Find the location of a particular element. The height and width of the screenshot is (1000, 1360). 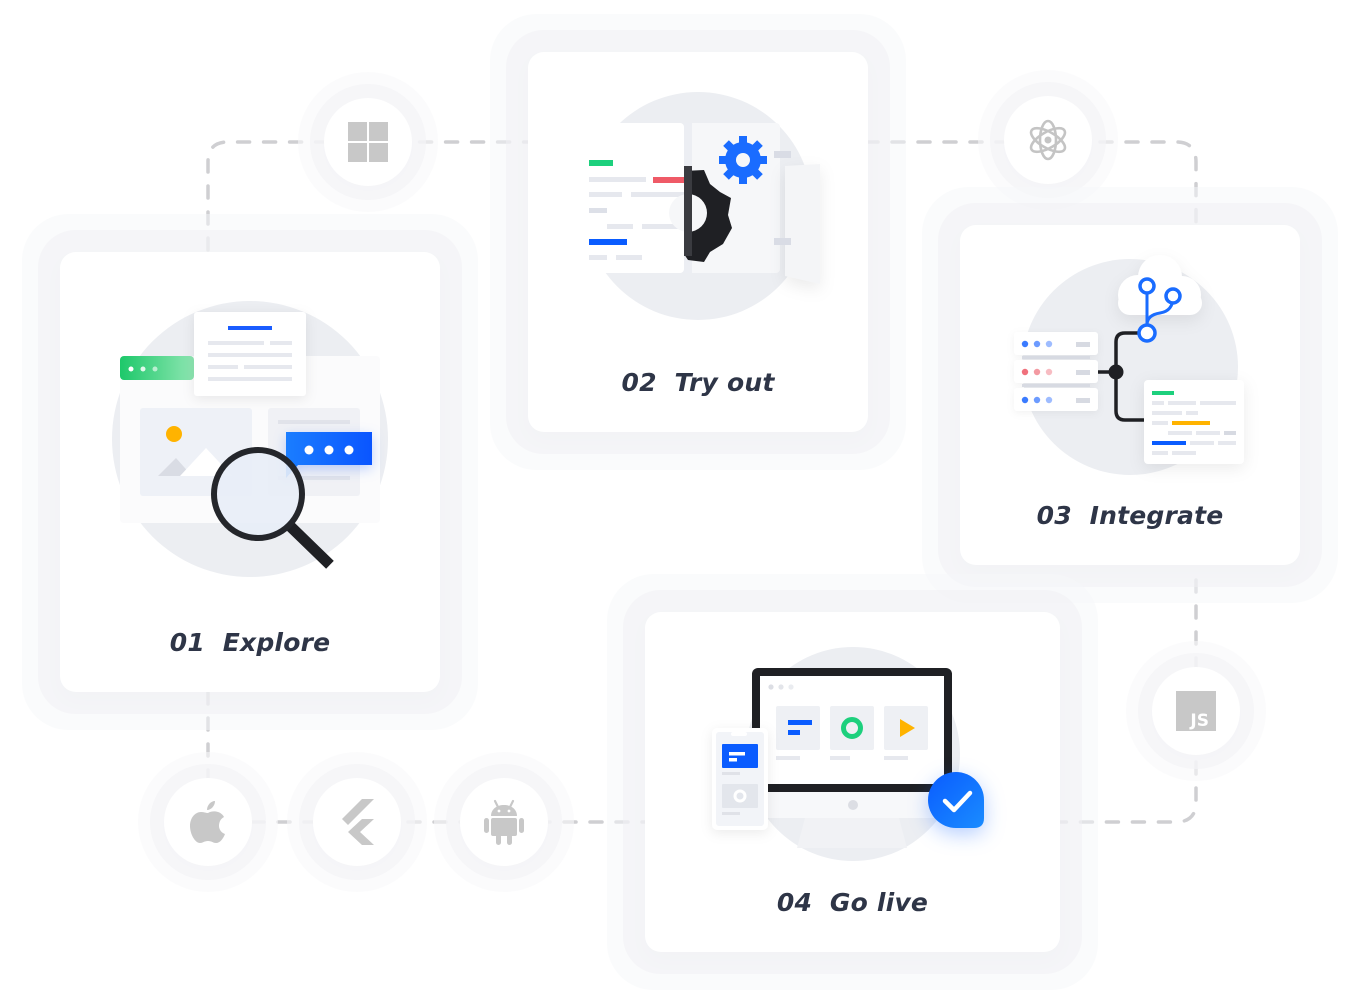

svg-text: JS is located at coordinates (1199, 721).